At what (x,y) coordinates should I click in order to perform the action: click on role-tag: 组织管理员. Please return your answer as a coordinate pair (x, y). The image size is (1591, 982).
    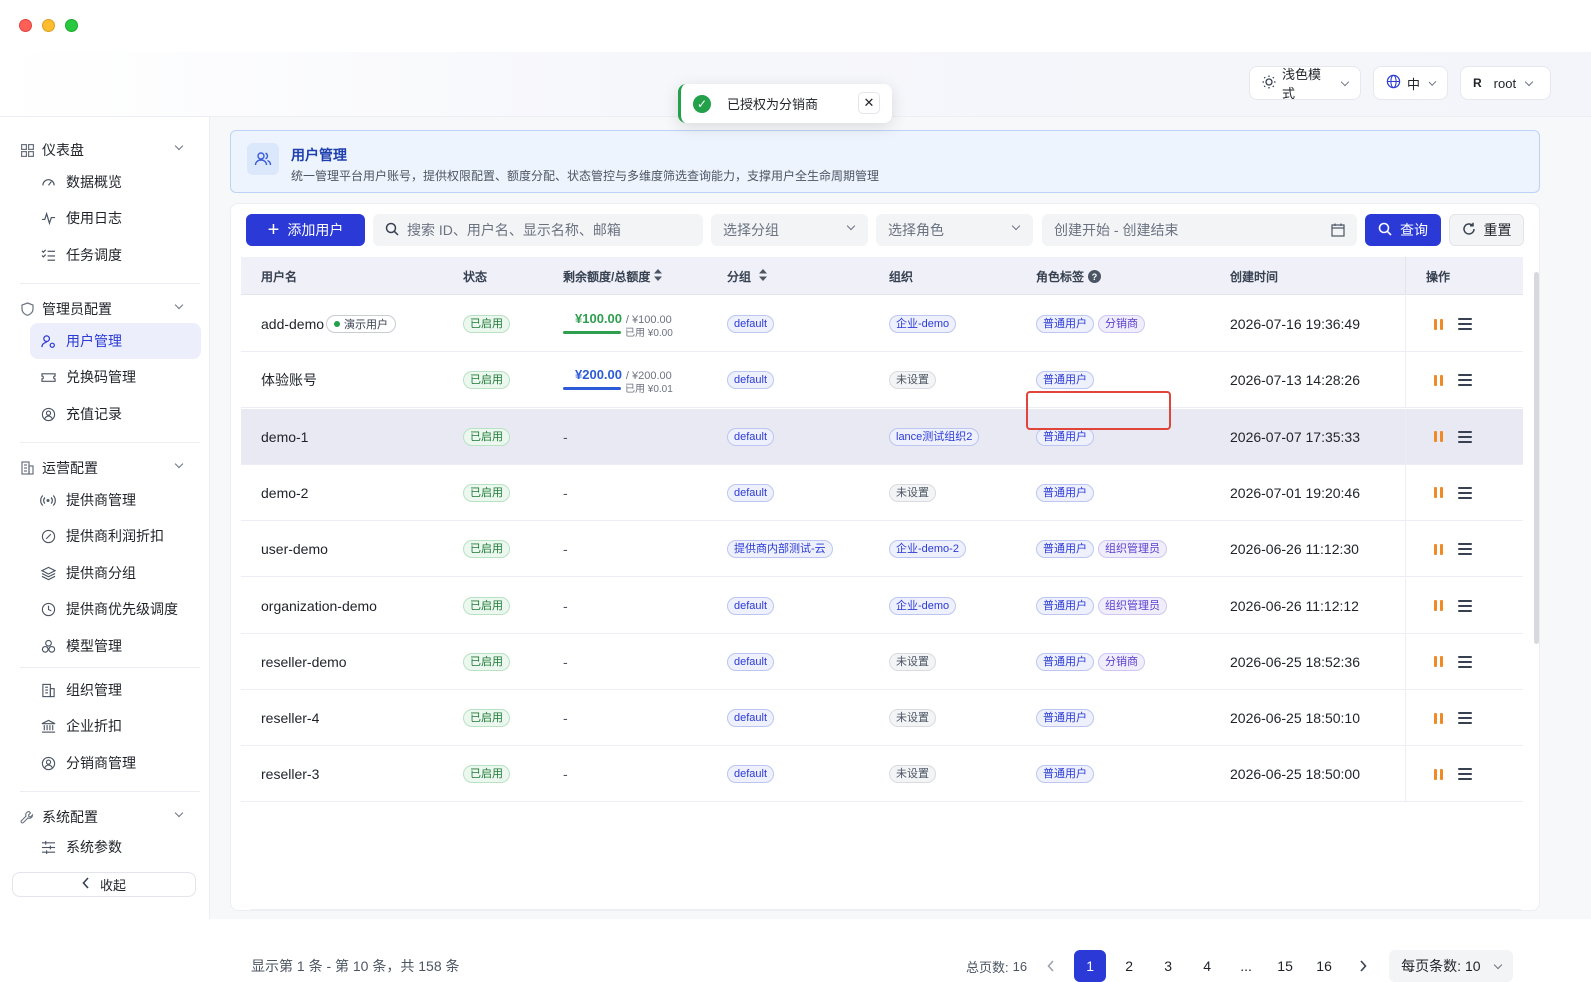
    Looking at the image, I should click on (1132, 549).